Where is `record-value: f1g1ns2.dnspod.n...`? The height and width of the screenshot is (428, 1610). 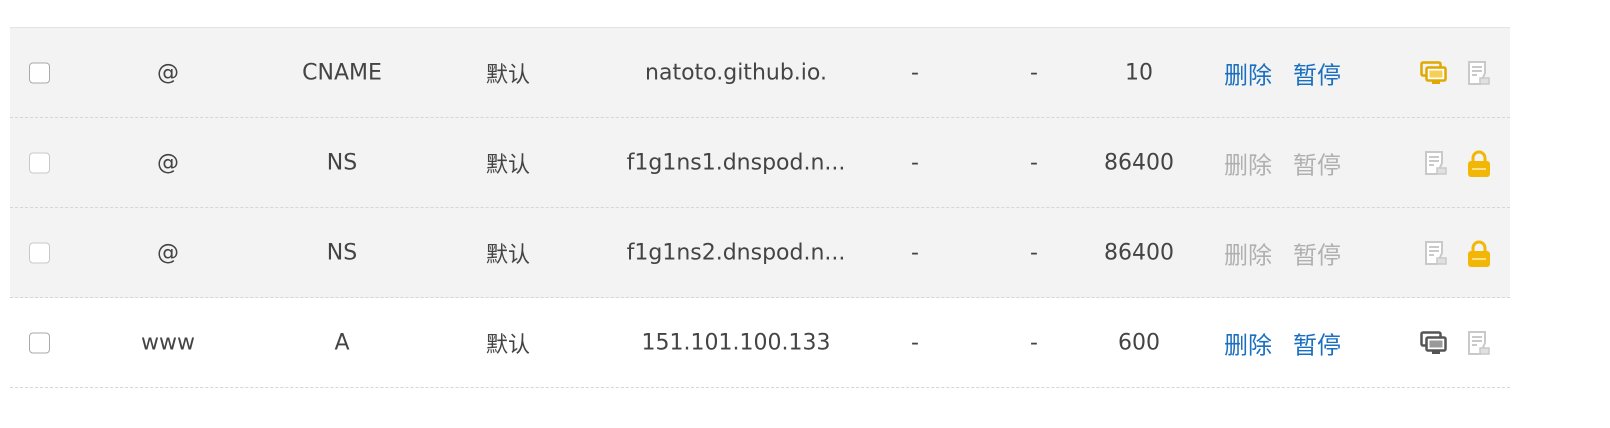
record-value: f1g1ns2.dnspod.n... is located at coordinates (736, 252).